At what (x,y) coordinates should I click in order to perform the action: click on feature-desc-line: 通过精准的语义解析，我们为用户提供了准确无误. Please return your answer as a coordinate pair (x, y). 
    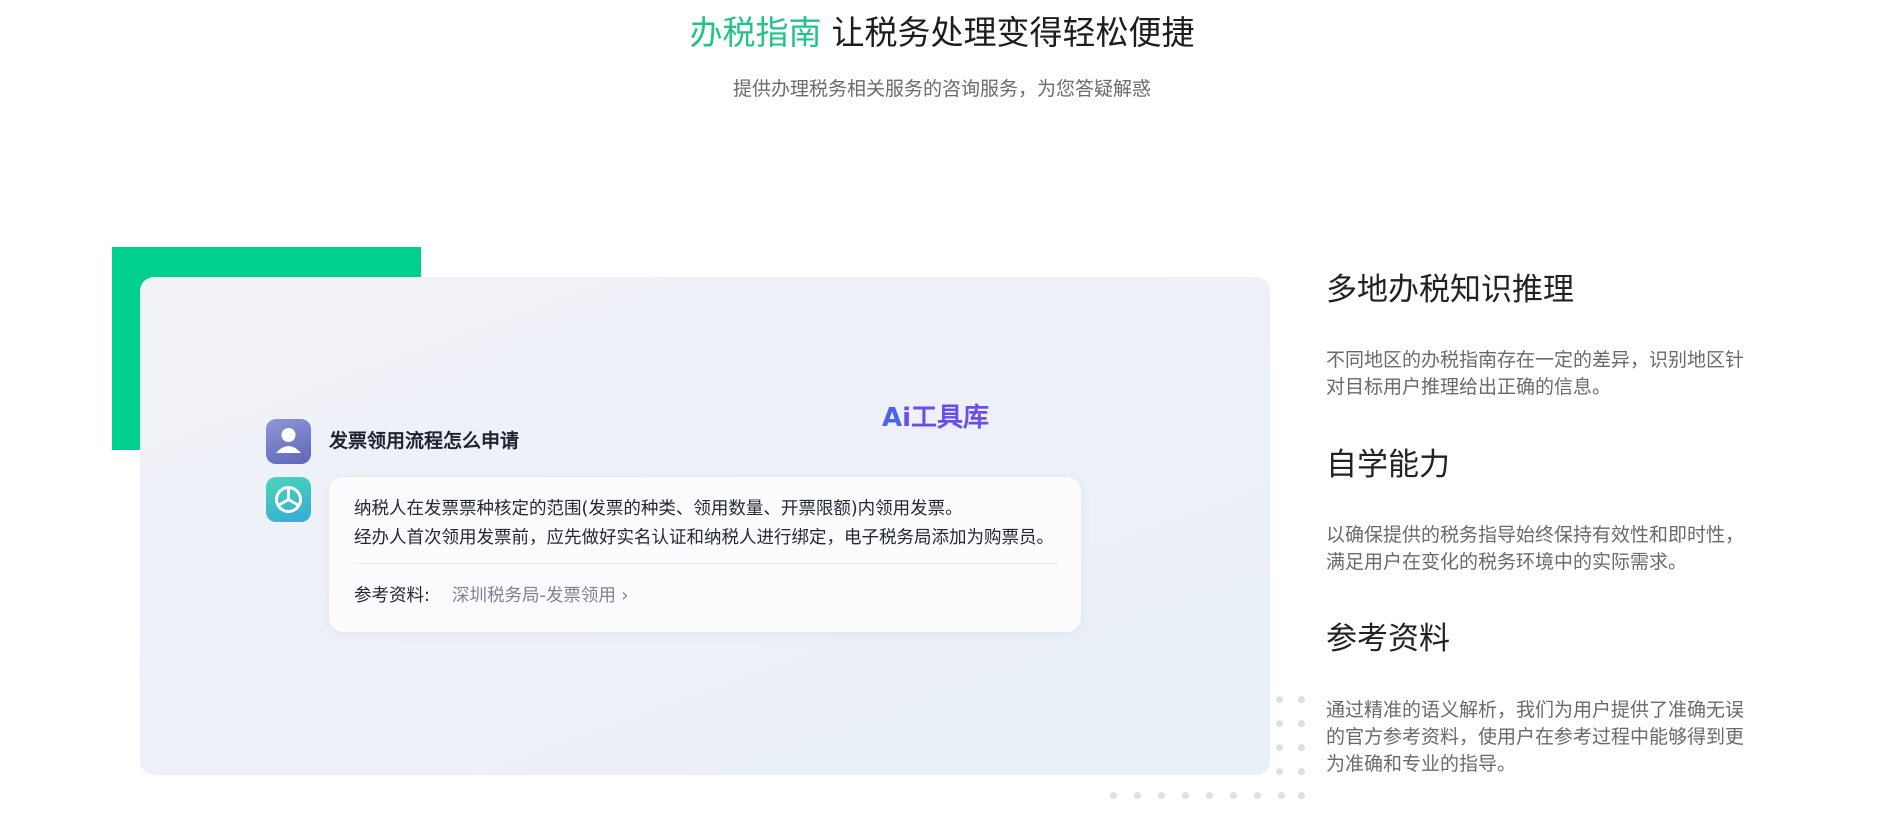
    Looking at the image, I should click on (1535, 710).